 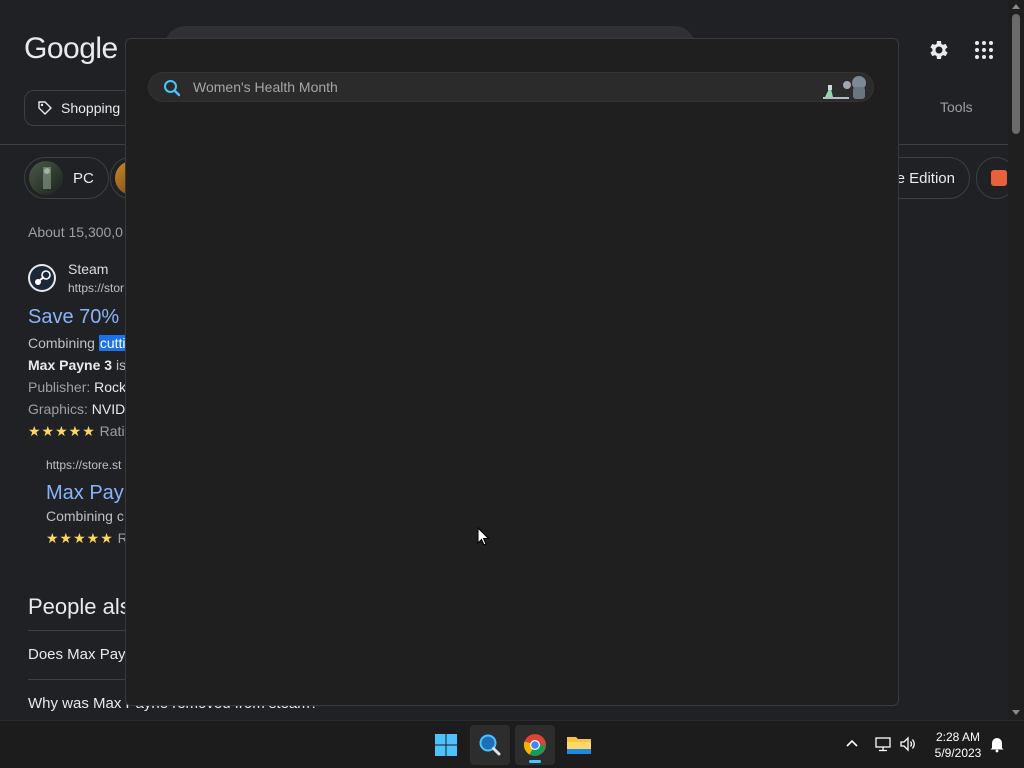 What do you see at coordinates (535, 761) in the screenshot?
I see `running-indicator` at bounding box center [535, 761].